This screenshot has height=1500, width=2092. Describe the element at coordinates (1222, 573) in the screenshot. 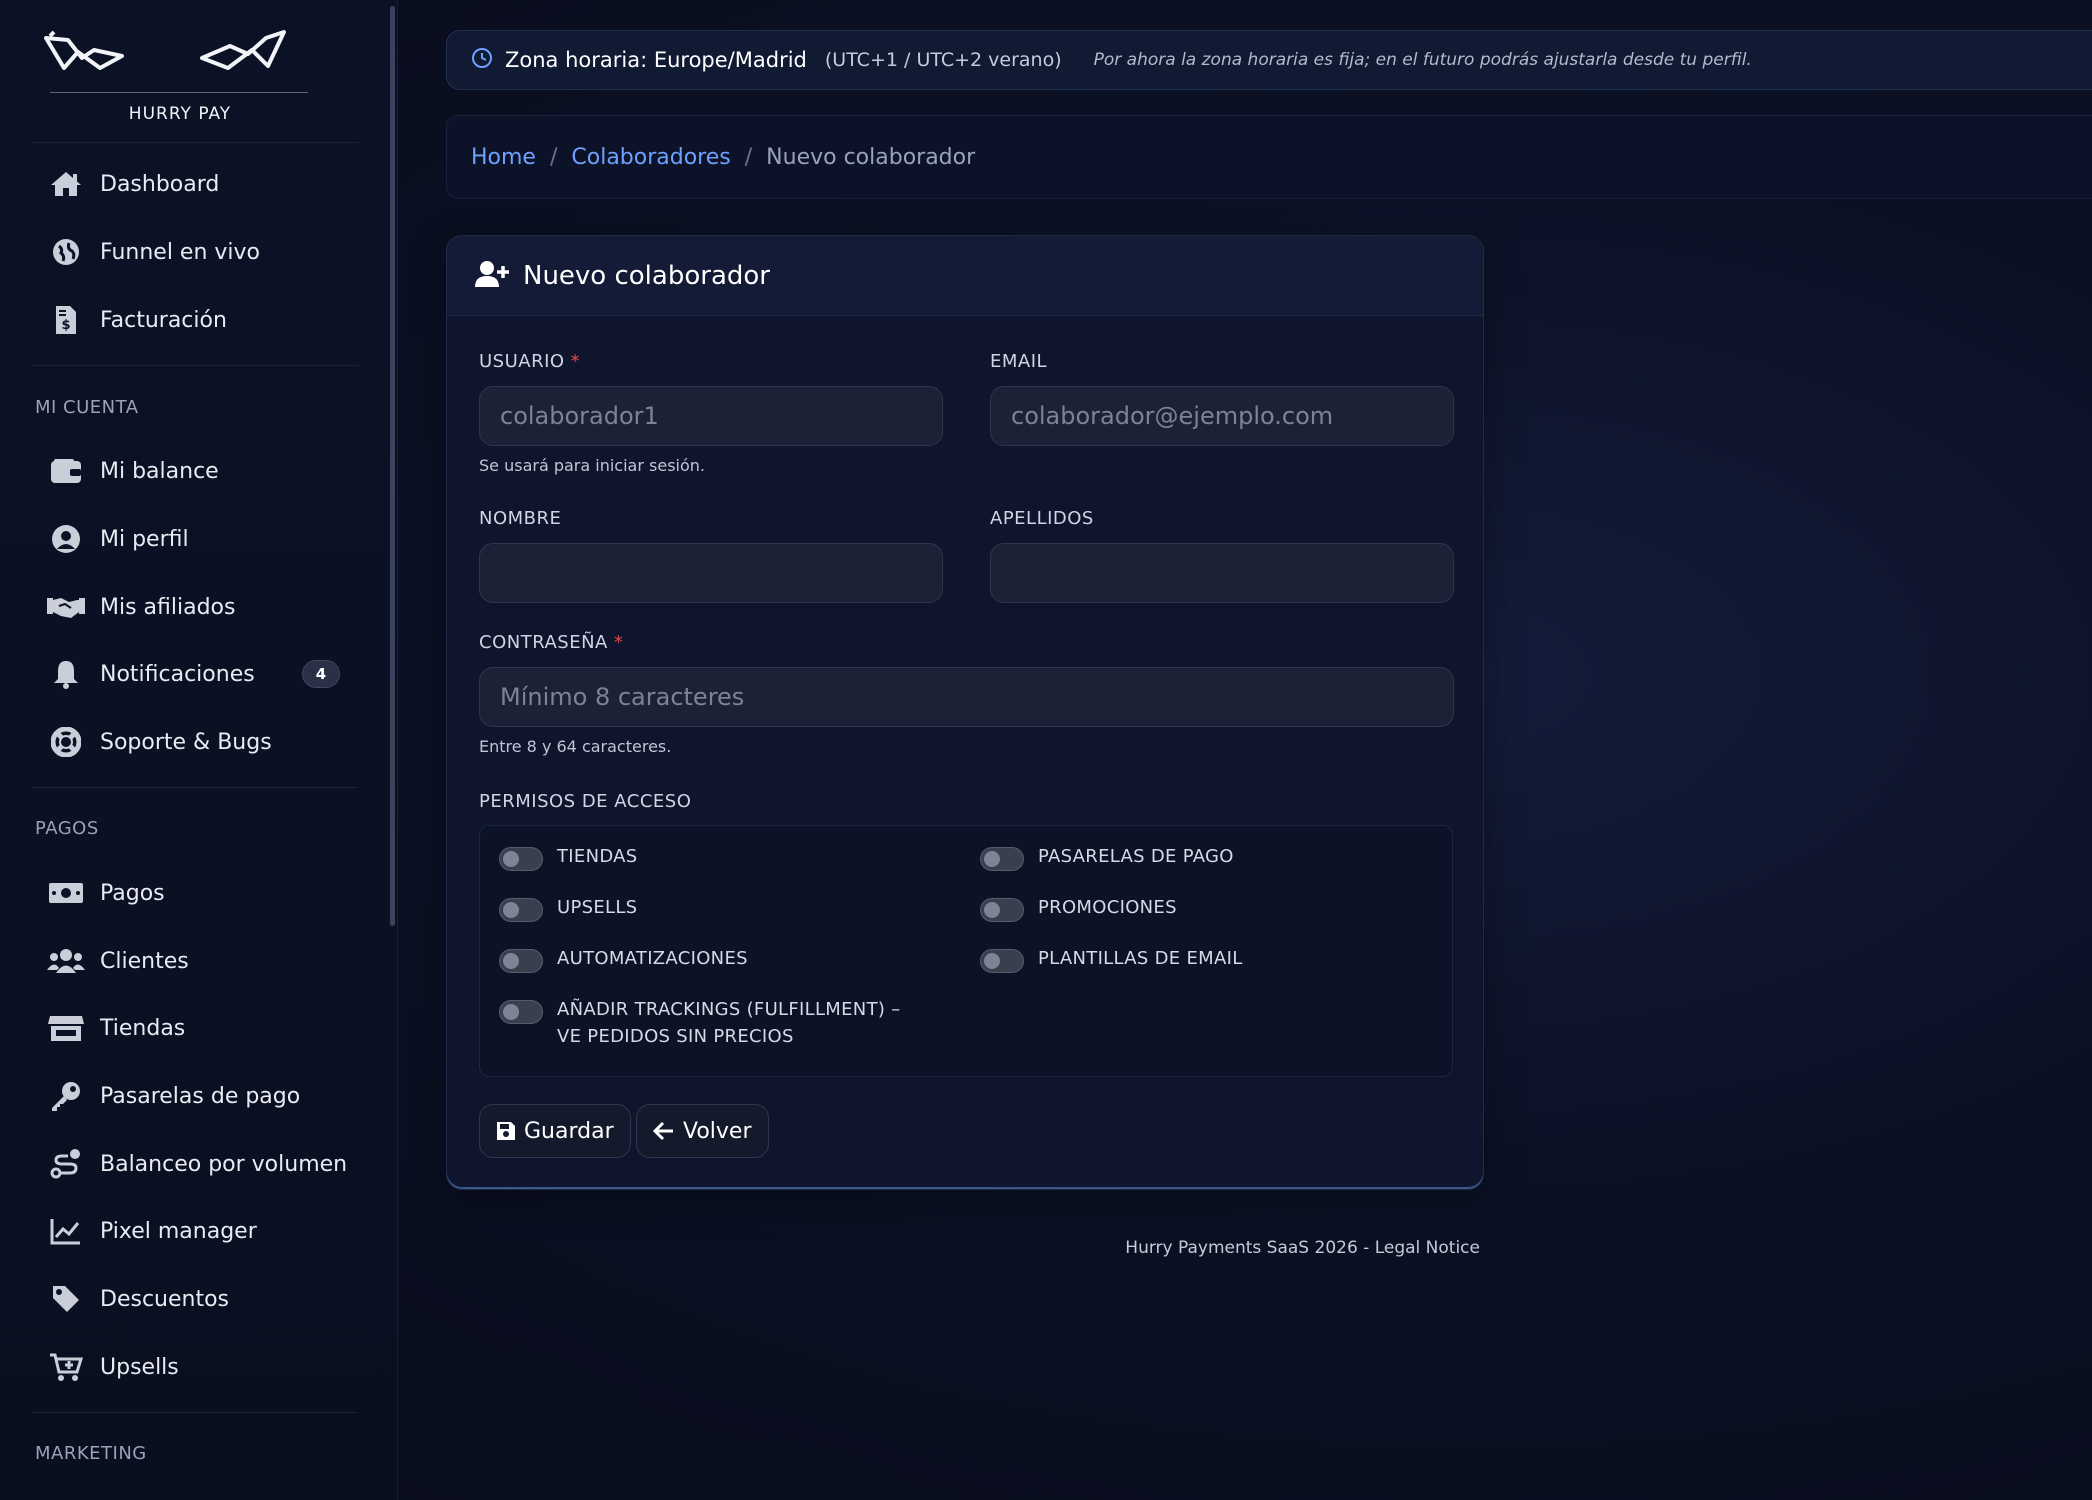

I see `apellidos-input` at that location.